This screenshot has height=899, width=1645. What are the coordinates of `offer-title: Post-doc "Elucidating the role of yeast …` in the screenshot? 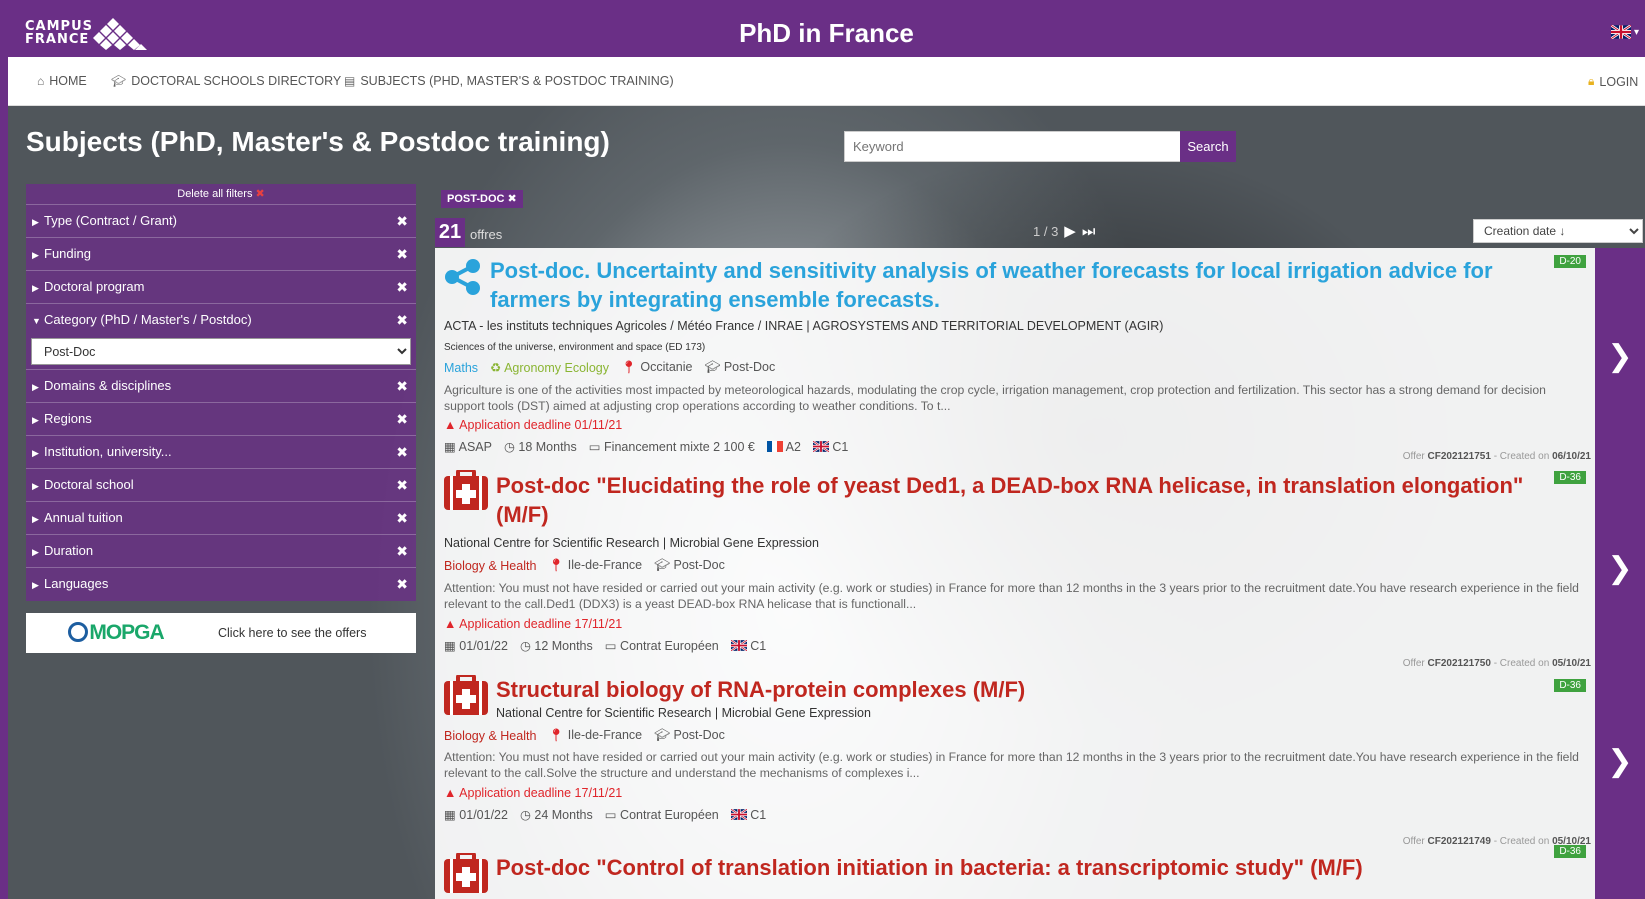 It's located at (1011, 500).